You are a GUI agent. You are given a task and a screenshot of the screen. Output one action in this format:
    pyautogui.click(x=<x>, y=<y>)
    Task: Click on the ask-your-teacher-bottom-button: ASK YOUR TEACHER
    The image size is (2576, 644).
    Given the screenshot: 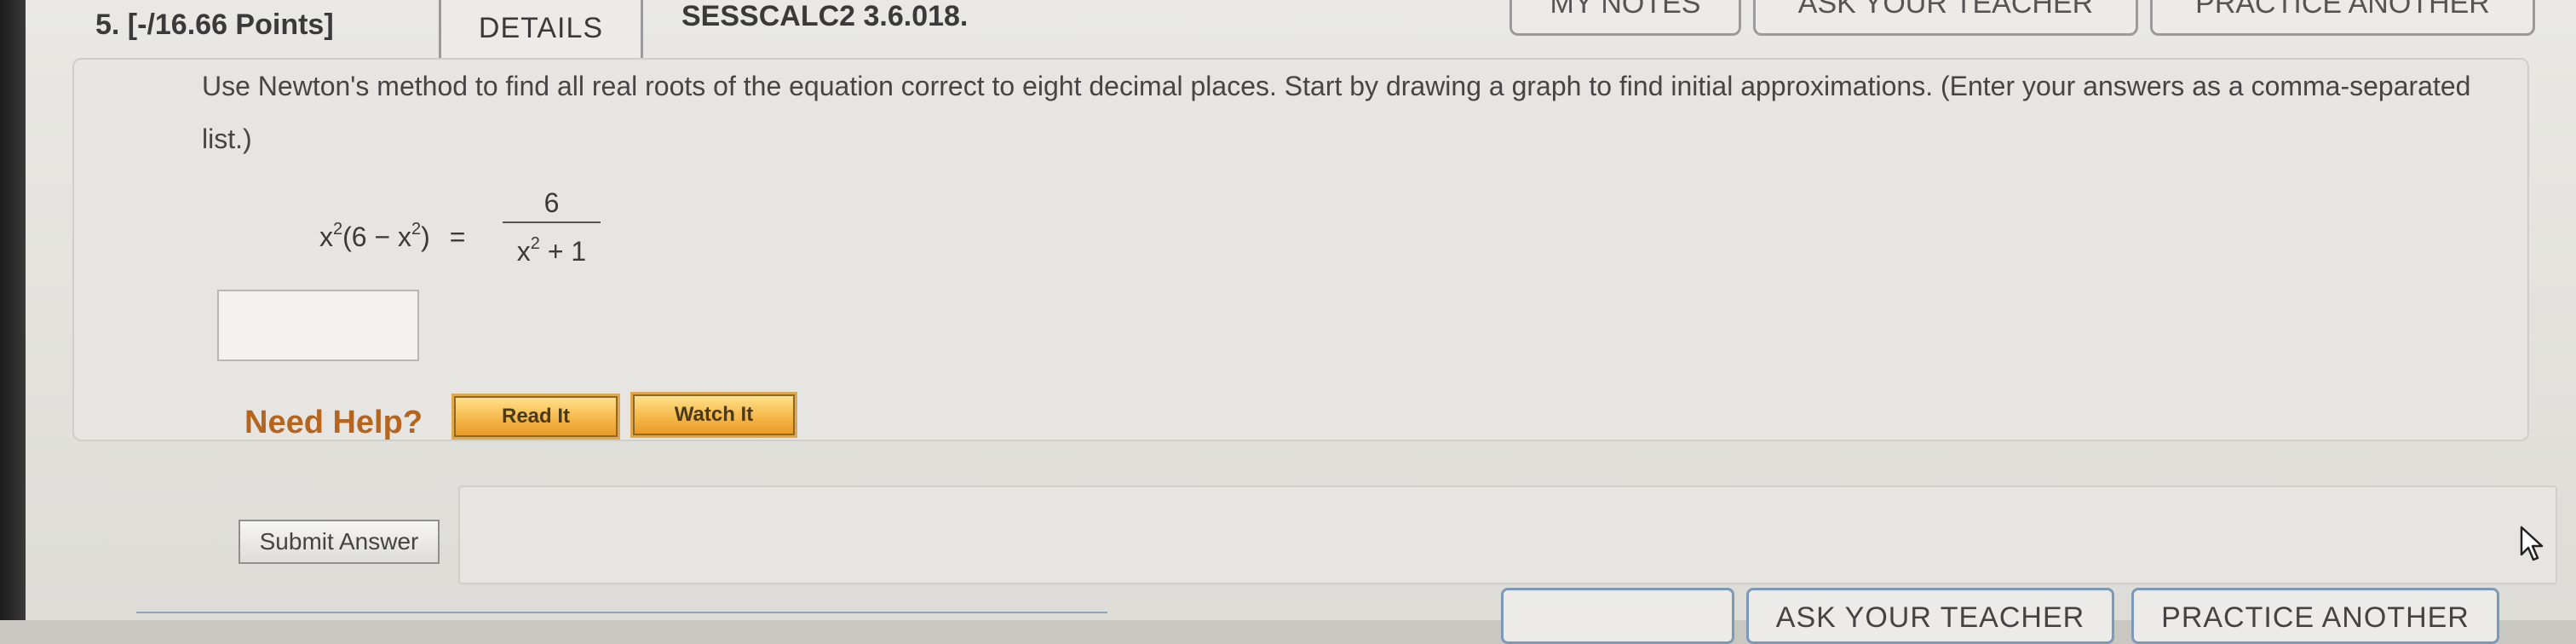 What is the action you would take?
    pyautogui.click(x=1930, y=616)
    